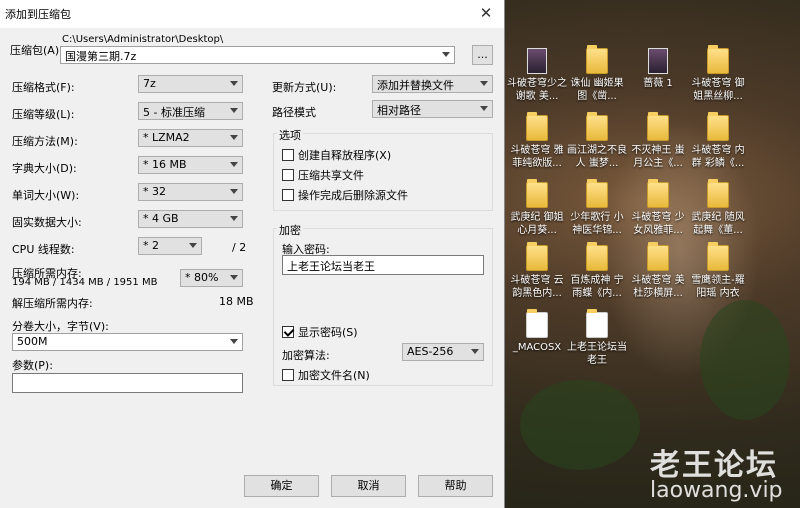  I want to click on level-select: 5 - 标准压缩, so click(190, 111).